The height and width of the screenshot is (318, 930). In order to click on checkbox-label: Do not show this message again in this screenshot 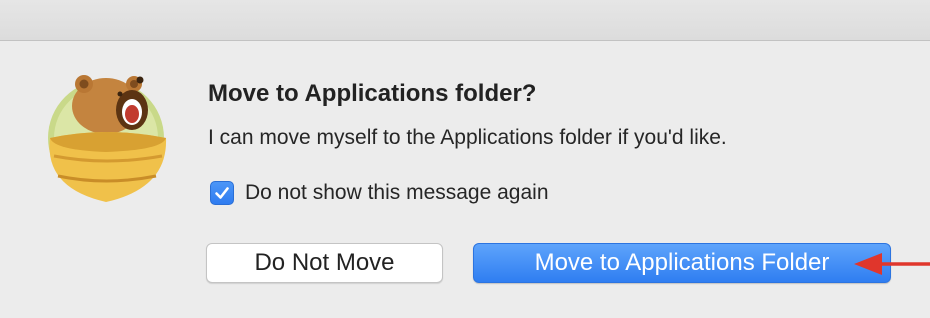, I will do `click(397, 192)`.